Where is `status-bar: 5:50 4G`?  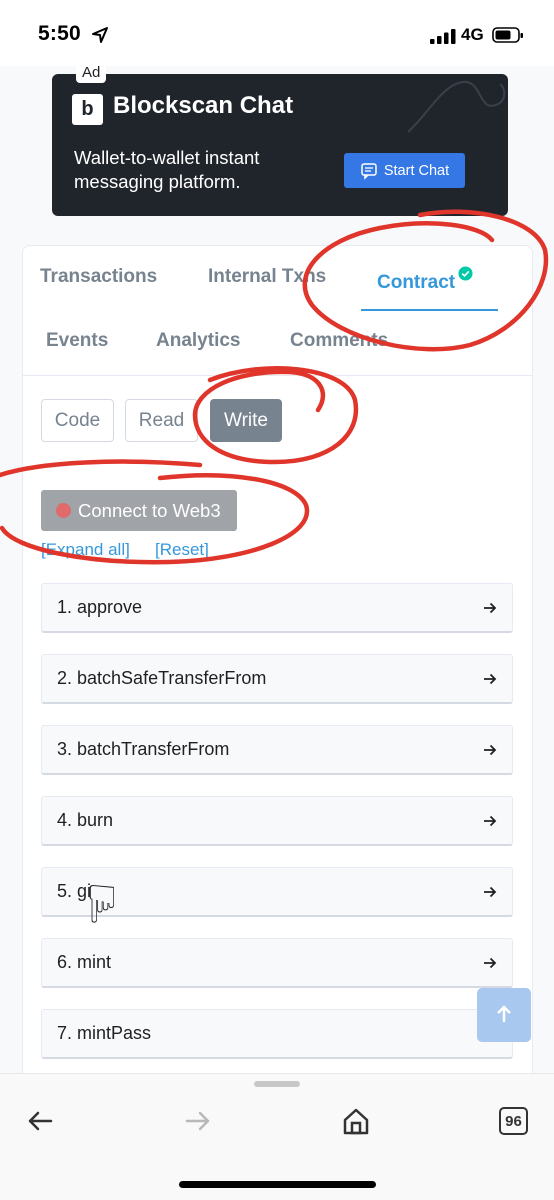
status-bar: 5:50 4G is located at coordinates (277, 33).